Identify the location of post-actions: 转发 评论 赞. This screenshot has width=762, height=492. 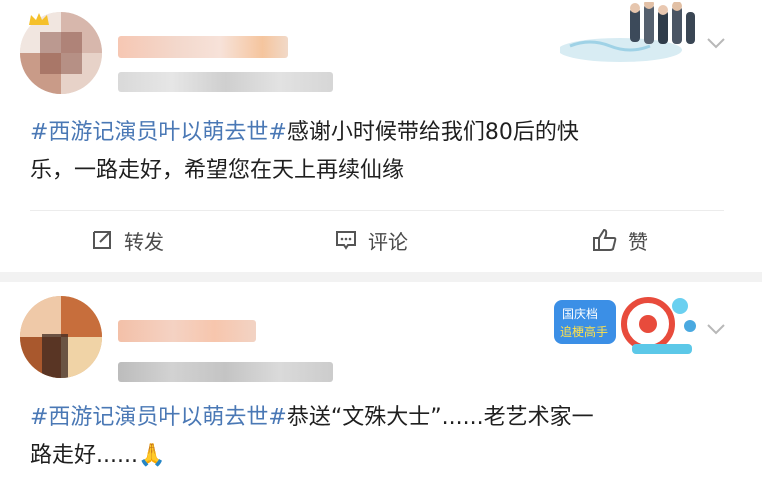
(381, 240).